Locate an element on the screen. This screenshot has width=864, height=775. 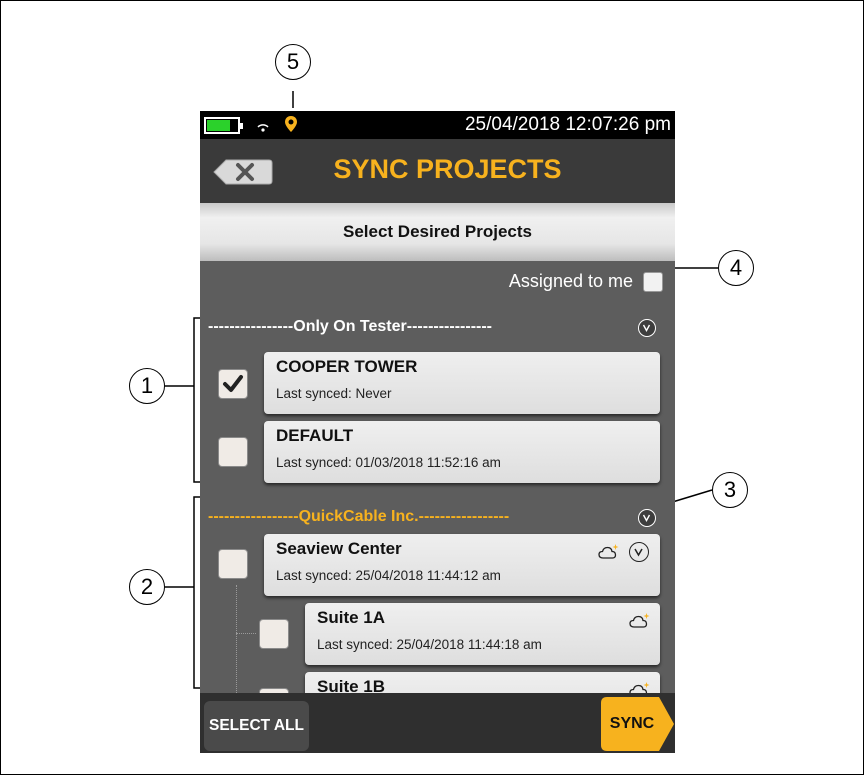
battery-level-fill is located at coordinates (218, 125).